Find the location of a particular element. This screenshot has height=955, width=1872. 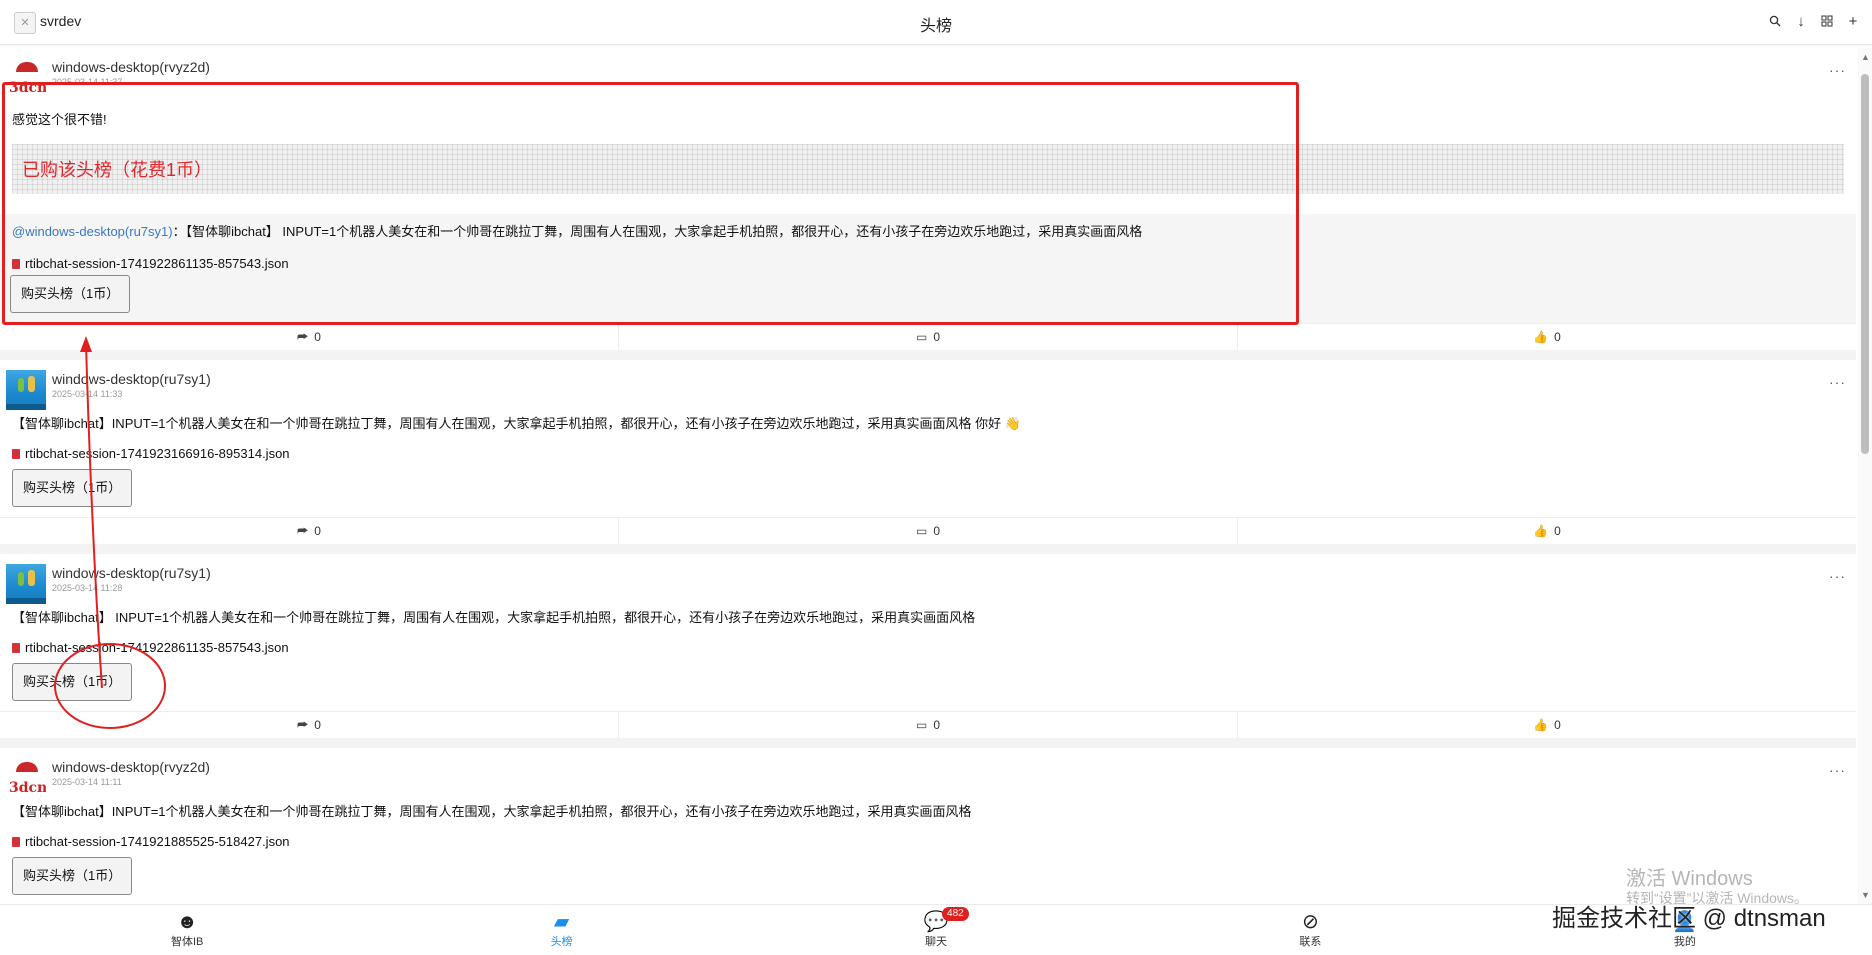

mention-link: @windows-desktop(ru7sy1) is located at coordinates (92, 231).